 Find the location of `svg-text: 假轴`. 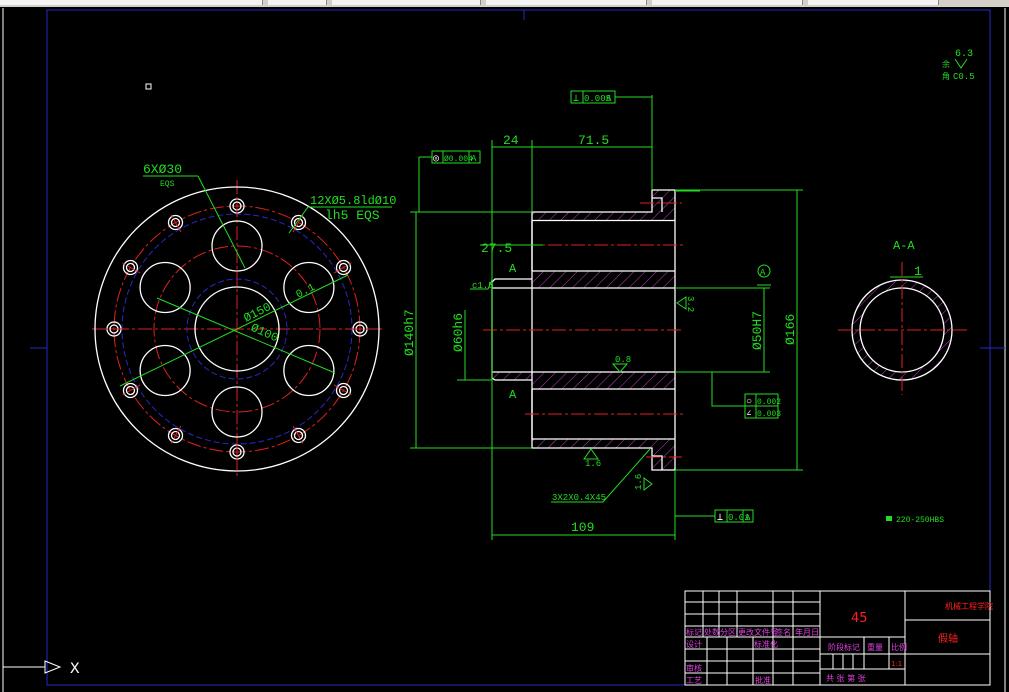

svg-text: 假轴 is located at coordinates (948, 638).